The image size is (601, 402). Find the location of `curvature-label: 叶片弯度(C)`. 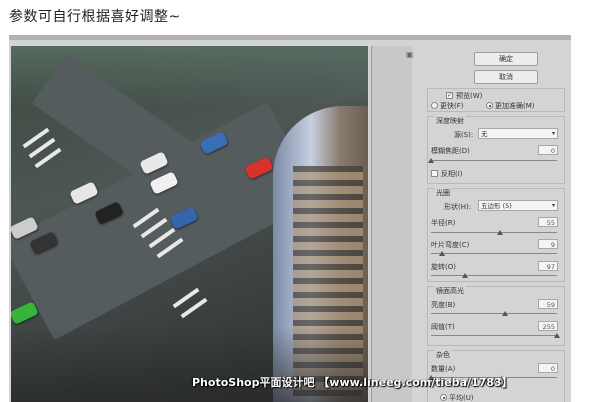

curvature-label: 叶片弯度(C) is located at coordinates (450, 245).